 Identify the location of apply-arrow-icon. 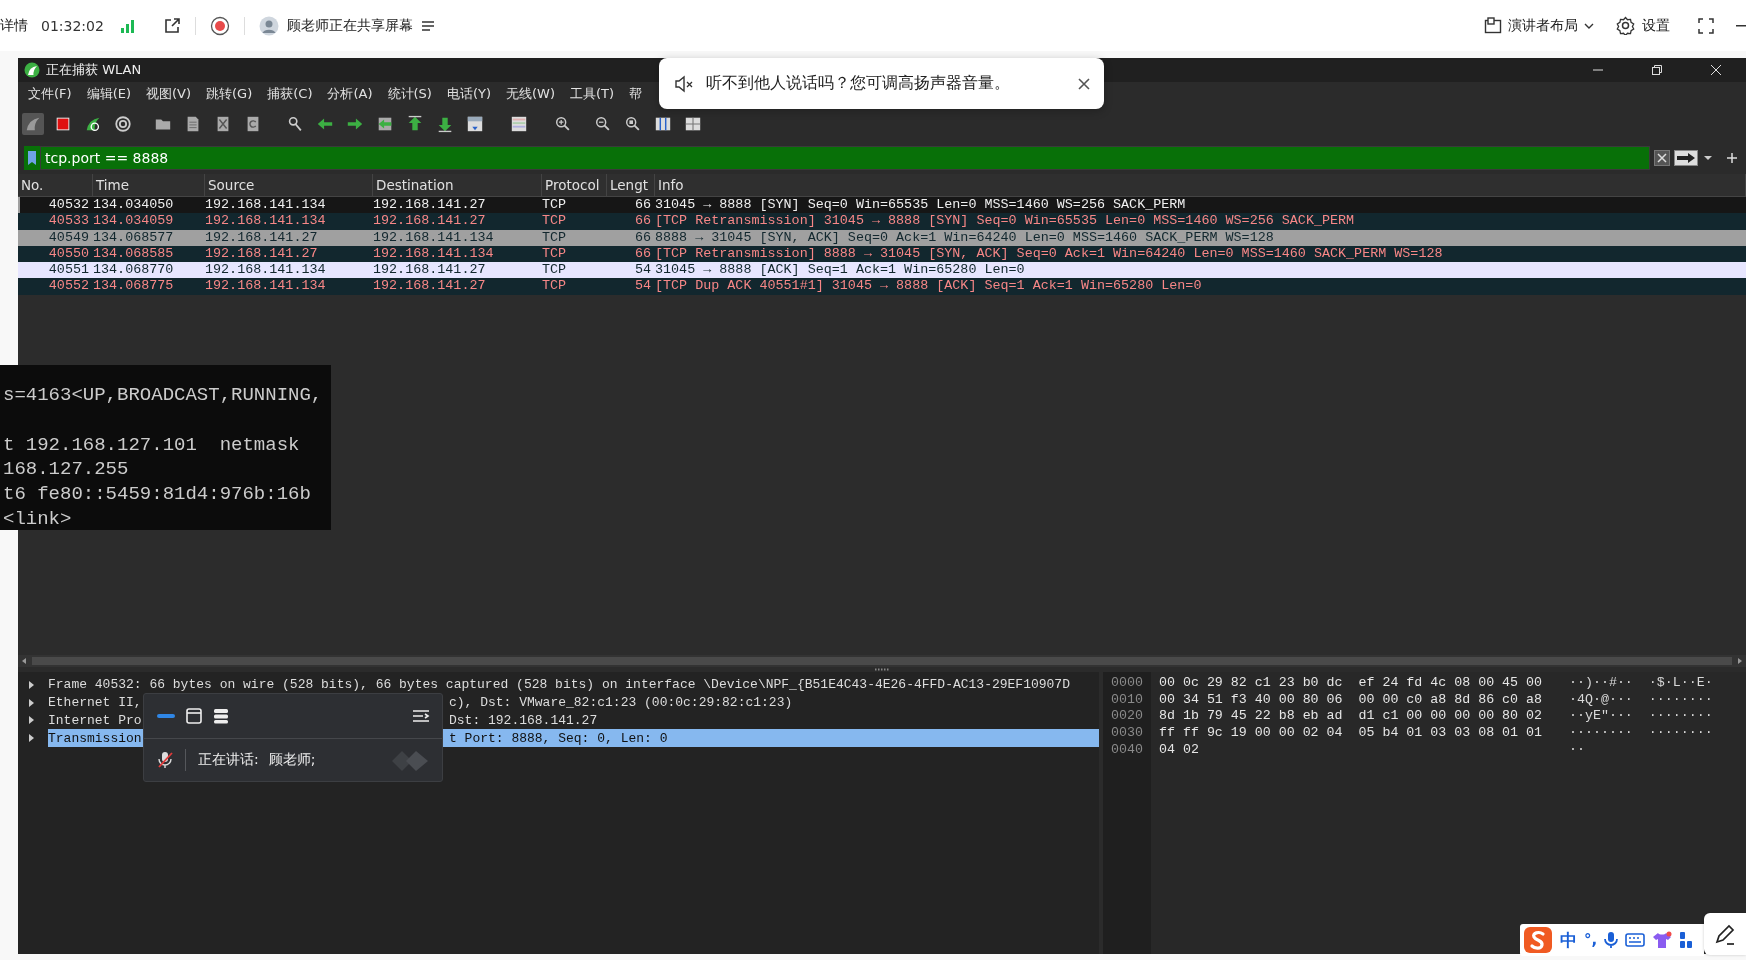
(1686, 158).